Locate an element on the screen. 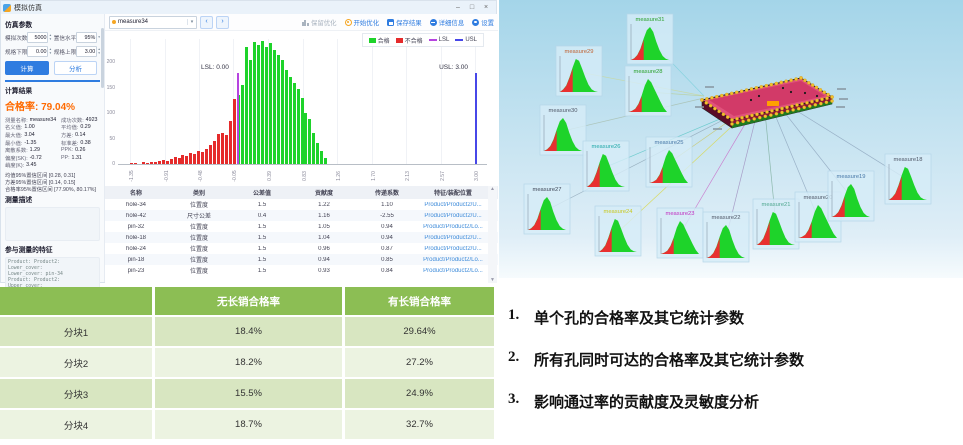 The height and width of the screenshot is (445, 963). save-icon is located at coordinates (391, 22).